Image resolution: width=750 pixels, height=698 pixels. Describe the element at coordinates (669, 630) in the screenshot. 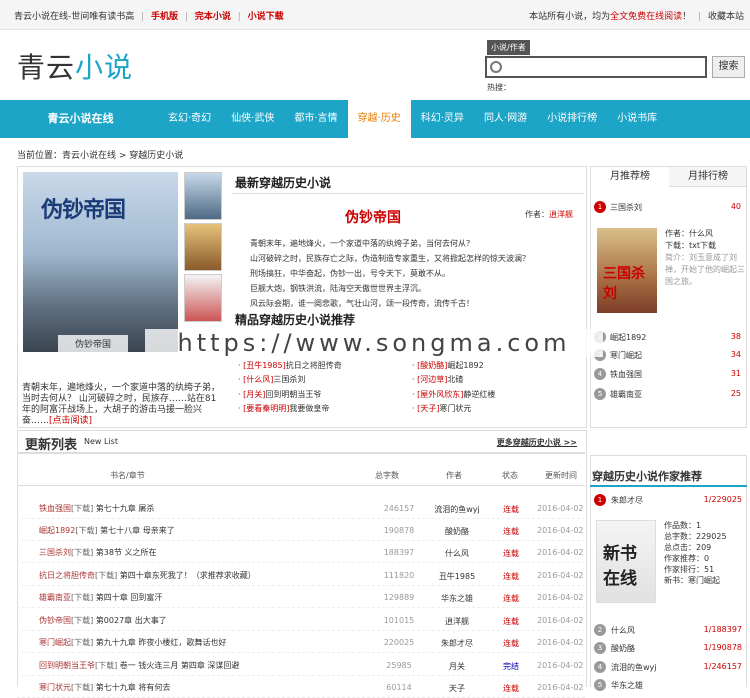

I see `author-item: 2 什么风 1/188397` at that location.